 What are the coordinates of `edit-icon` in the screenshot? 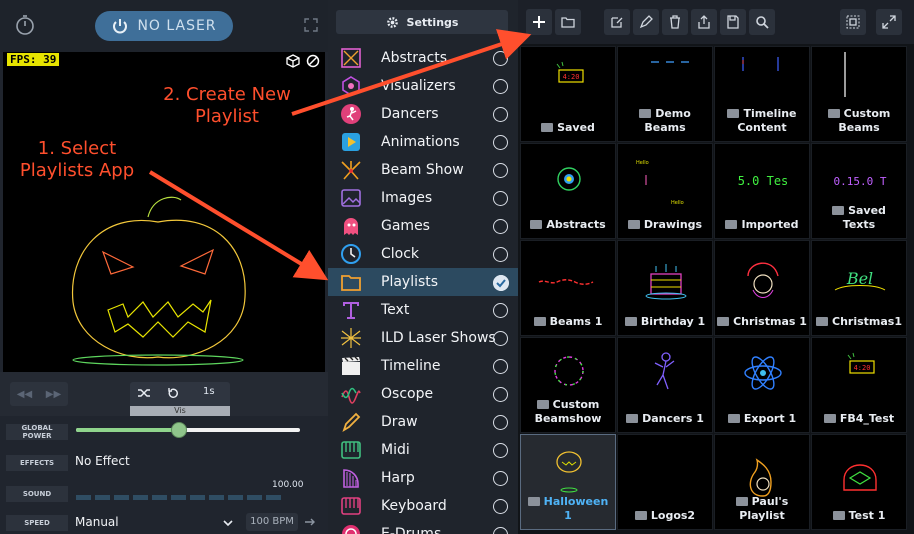 It's located at (617, 22).